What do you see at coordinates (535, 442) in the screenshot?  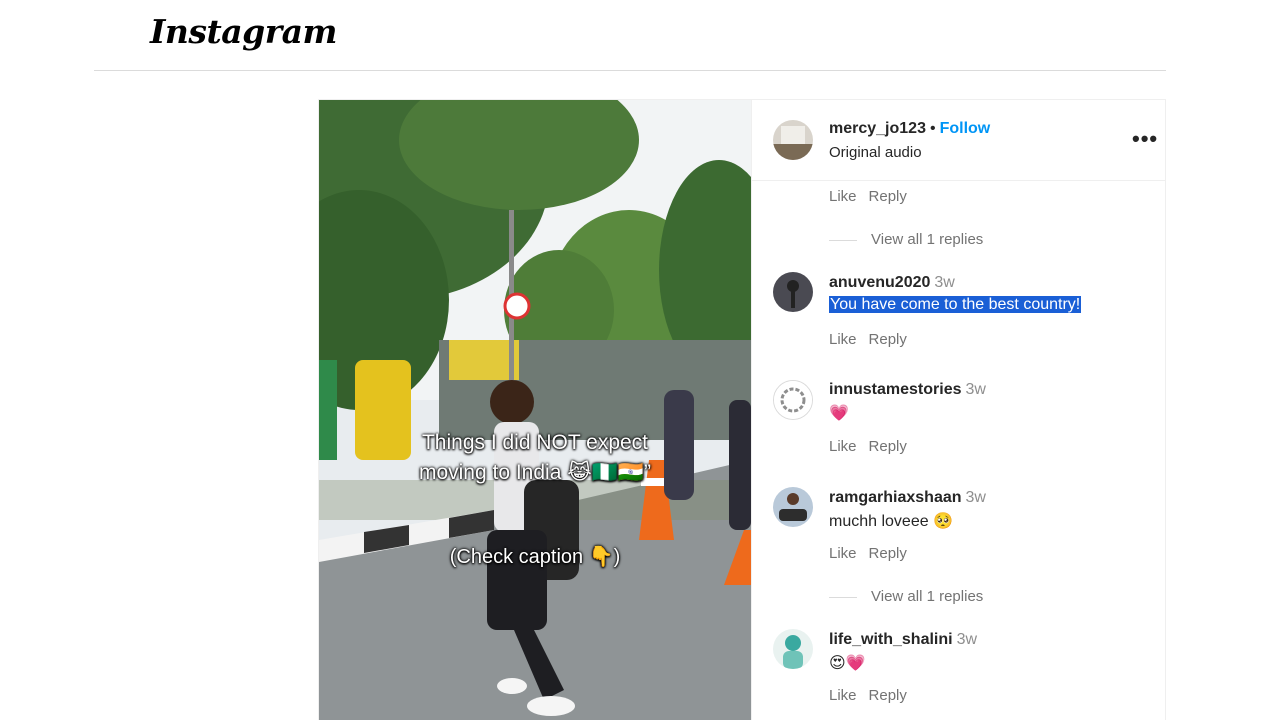 I see `overlay-line-1: Things I did NOT expect` at bounding box center [535, 442].